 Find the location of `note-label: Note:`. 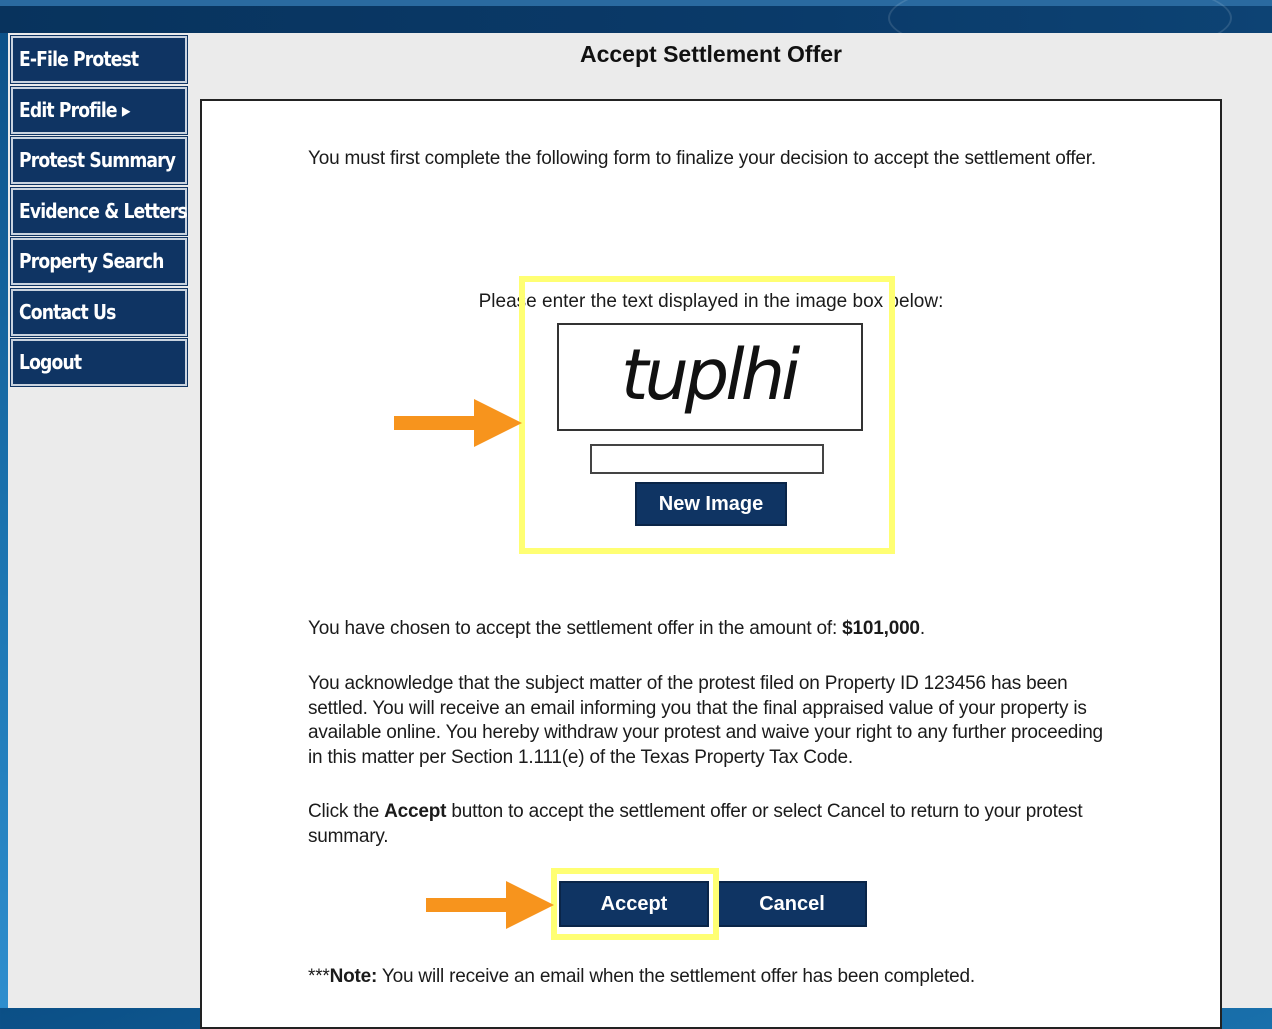

note-label: Note: is located at coordinates (353, 976).